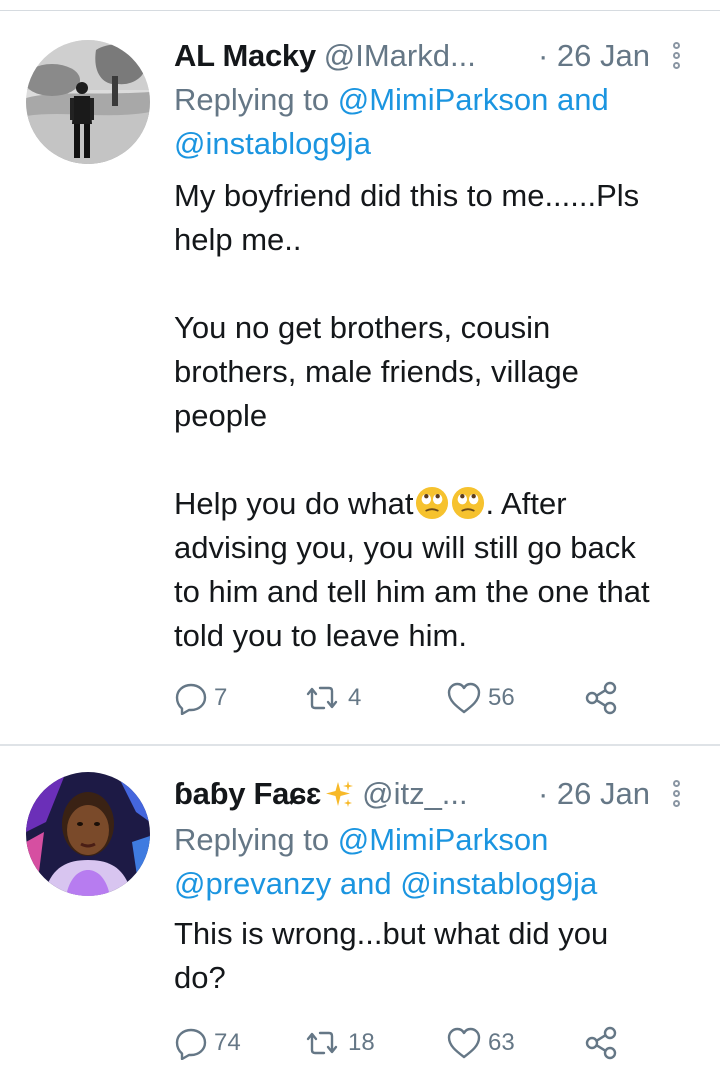 Image resolution: width=720 pixels, height=1090 pixels. Describe the element at coordinates (427, 1043) in the screenshot. I see `tweet-actions: 74 18 63` at that location.